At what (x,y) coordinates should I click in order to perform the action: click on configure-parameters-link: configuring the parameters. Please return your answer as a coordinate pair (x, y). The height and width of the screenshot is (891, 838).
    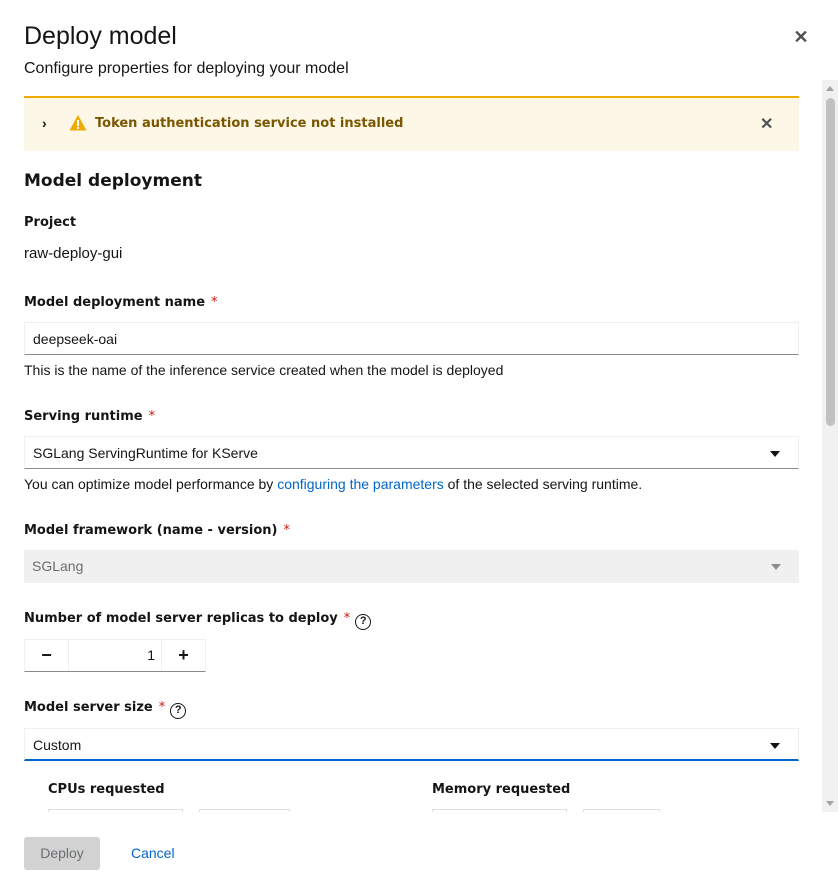
    Looking at the image, I should click on (360, 484).